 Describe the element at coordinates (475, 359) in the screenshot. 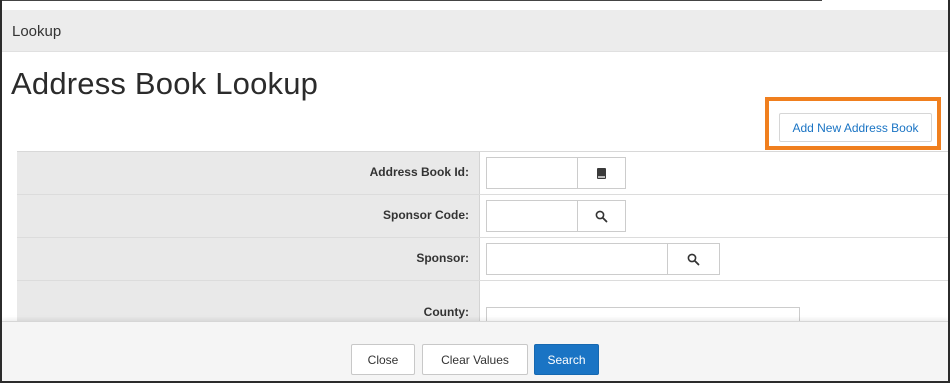

I see `clear-values-button: Clear Values` at that location.